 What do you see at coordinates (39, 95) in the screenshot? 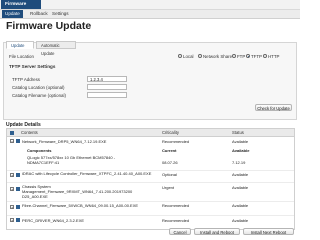
I see `catalog-filename-label: Catalog Filename (optional)` at bounding box center [39, 95].